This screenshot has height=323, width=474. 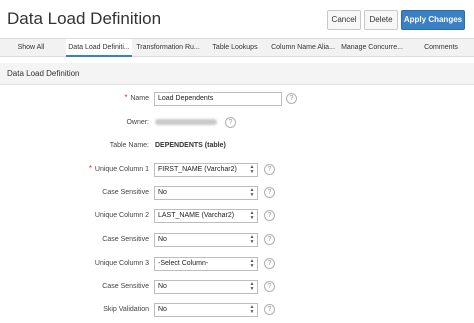 I want to click on name-row: * Name Load Dependents ?, so click(x=237, y=100).